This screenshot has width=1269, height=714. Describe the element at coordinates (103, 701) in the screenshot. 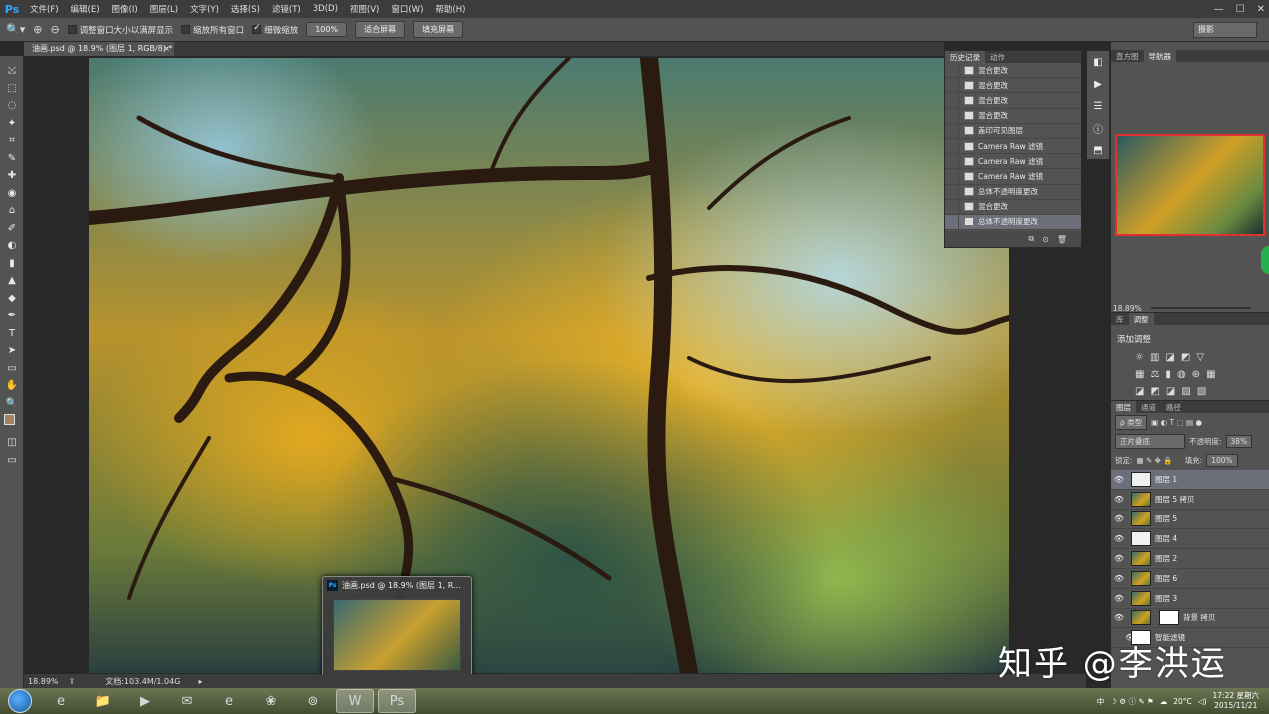

I see `file-explorer-icon: 📁` at that location.